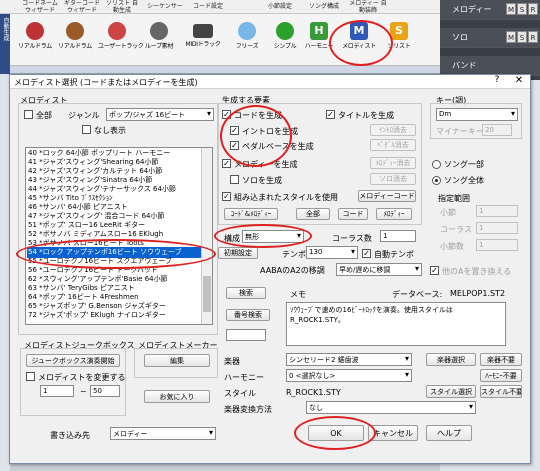 The width and height of the screenshot is (540, 471). Describe the element at coordinates (434, 270) in the screenshot. I see `replace-other-a-checkbox: ✓` at that location.